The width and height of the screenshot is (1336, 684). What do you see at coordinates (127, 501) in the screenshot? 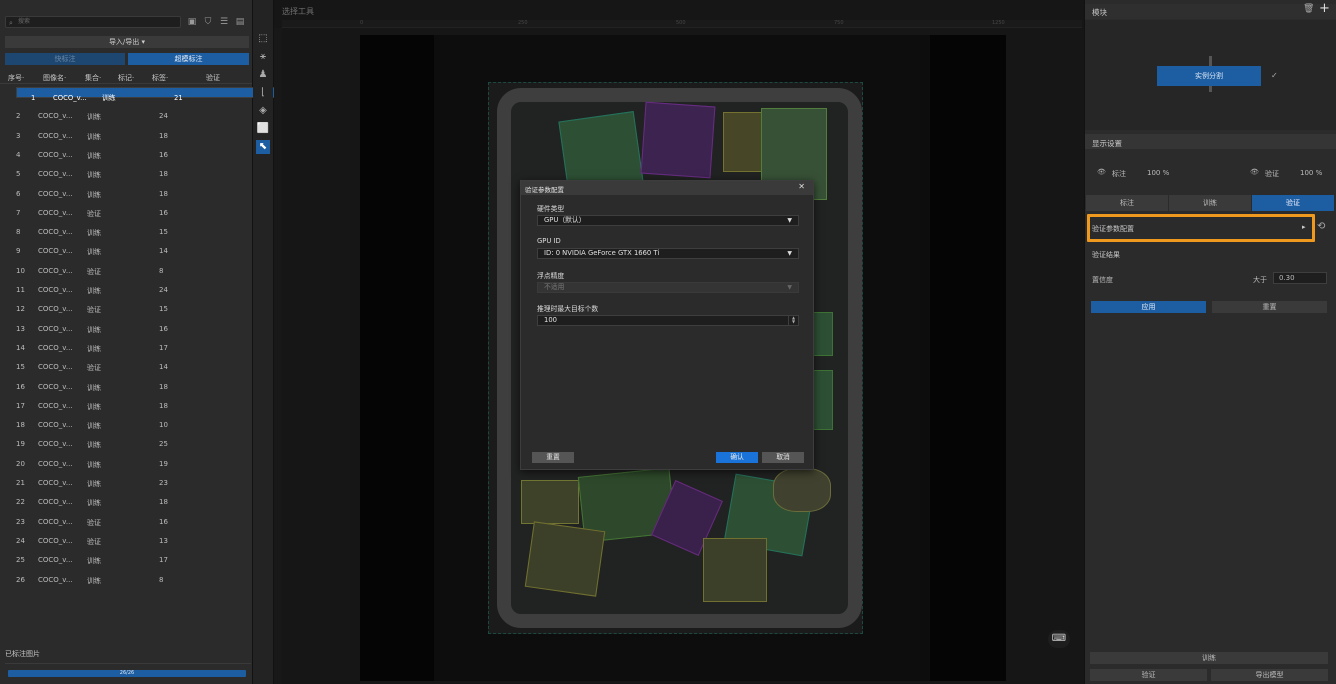
I see `table-row: 22 COCO_v... 训练 18` at bounding box center [127, 501].